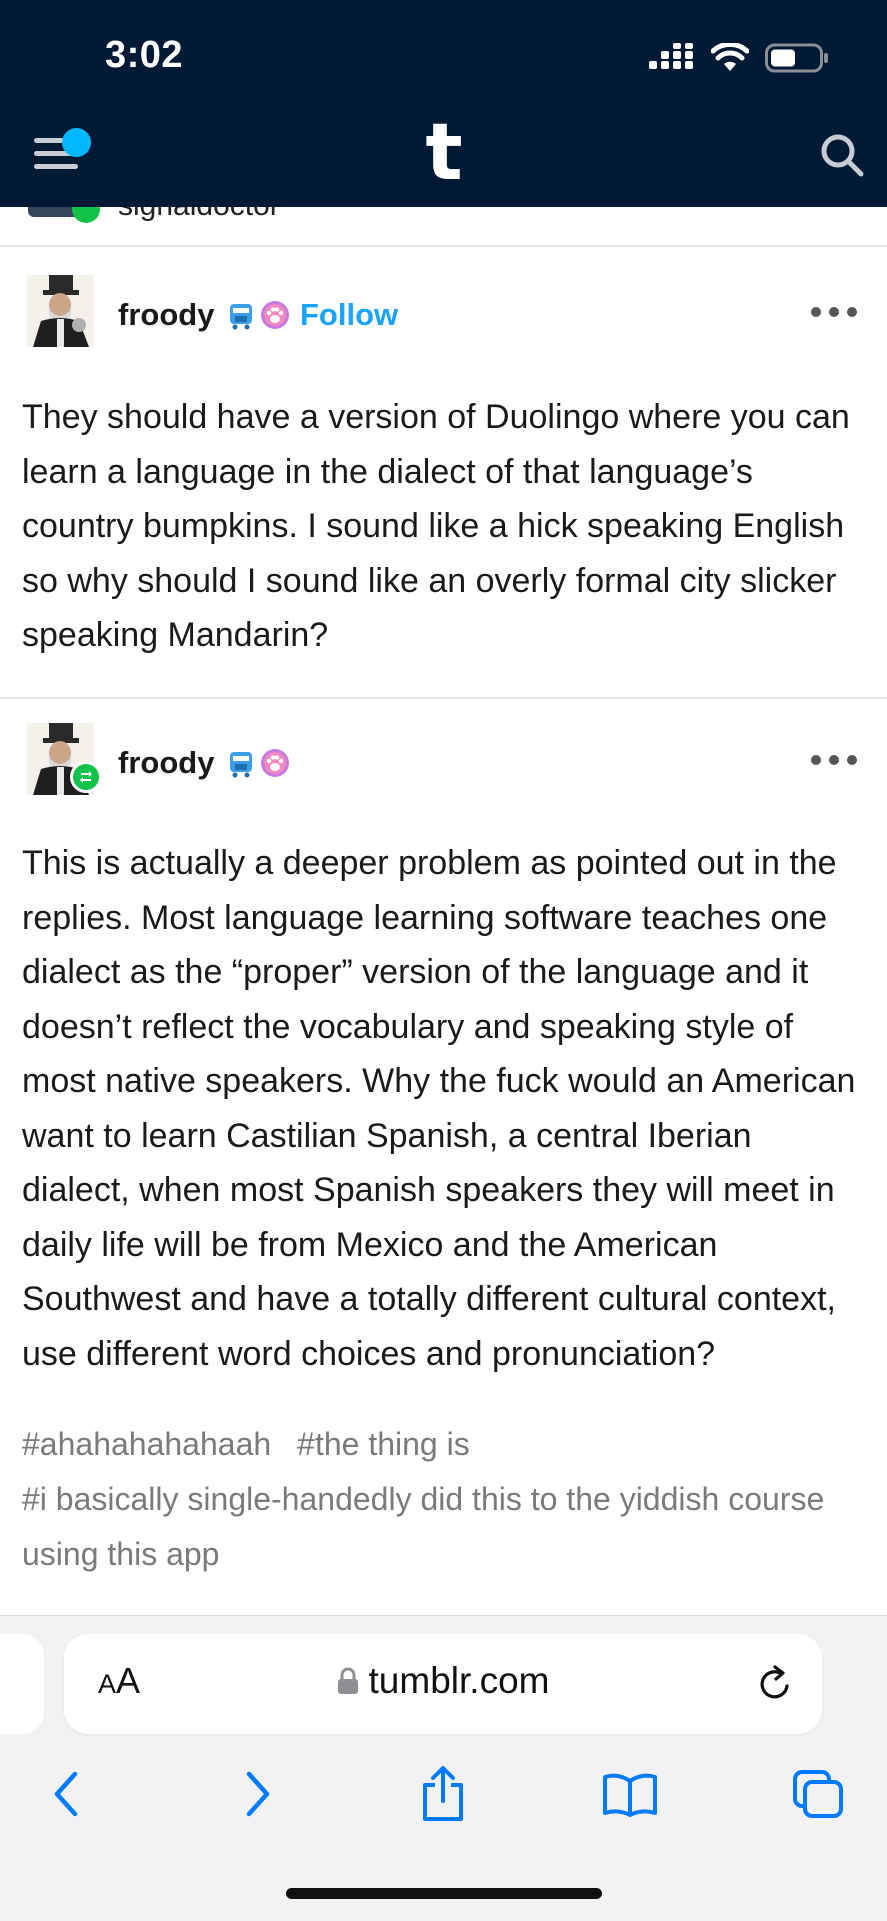 The image size is (887, 1921). Describe the element at coordinates (818, 1794) in the screenshot. I see `tabs-icon` at that location.